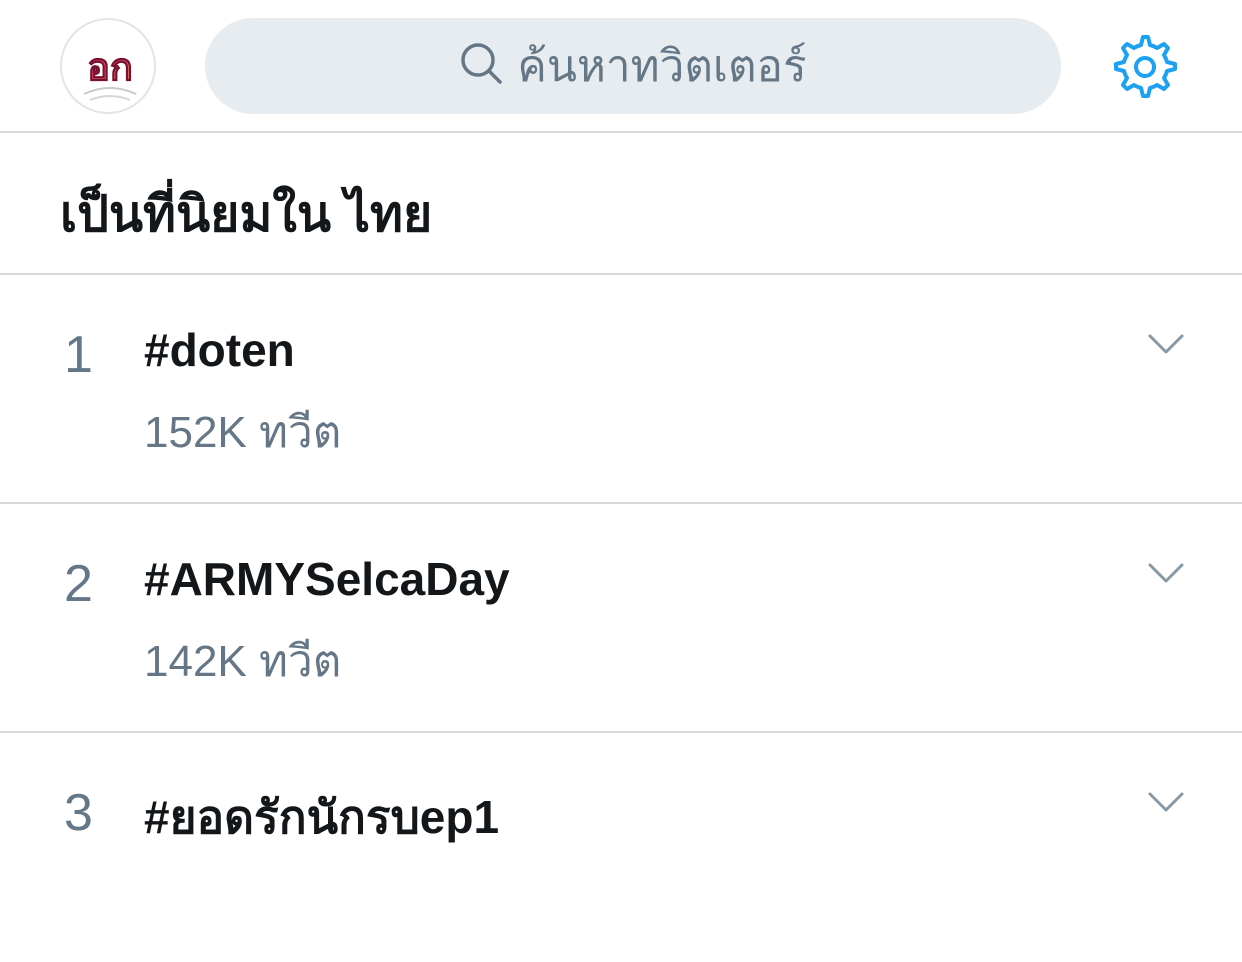 This screenshot has height=962, width=1242. Describe the element at coordinates (482, 63) in the screenshot. I see `search-icon` at that location.